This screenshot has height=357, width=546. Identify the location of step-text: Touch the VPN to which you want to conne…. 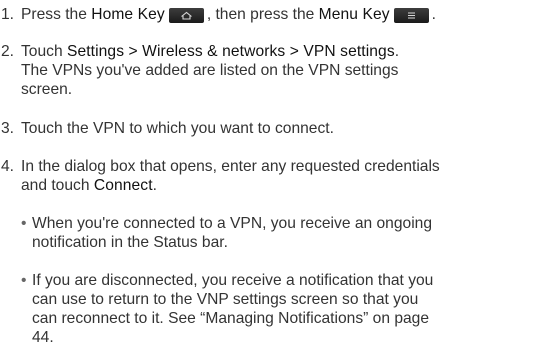
(177, 128).